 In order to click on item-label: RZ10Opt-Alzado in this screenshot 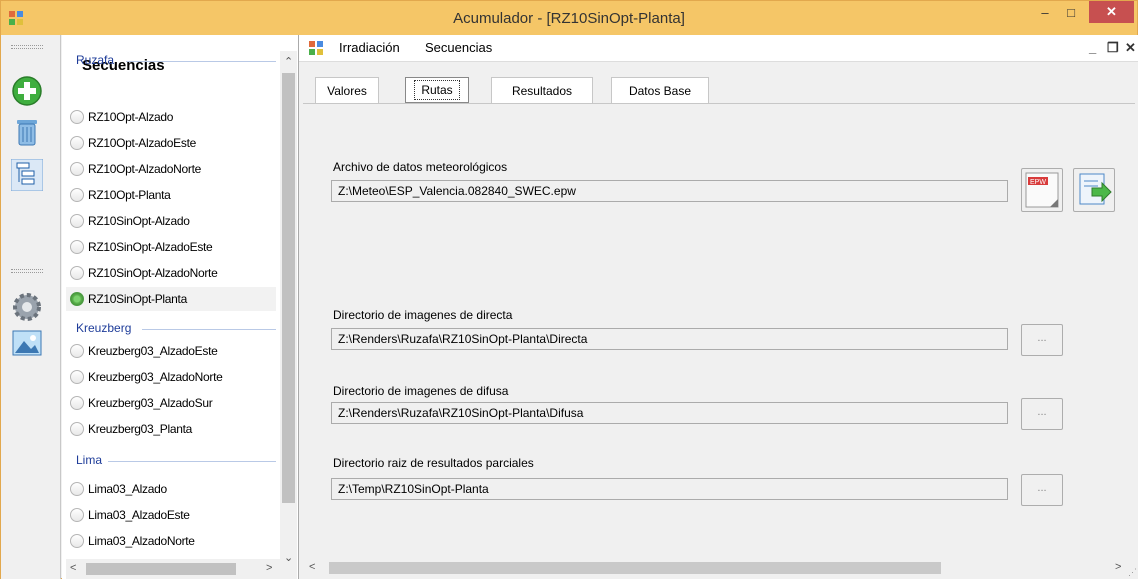, I will do `click(131, 117)`.